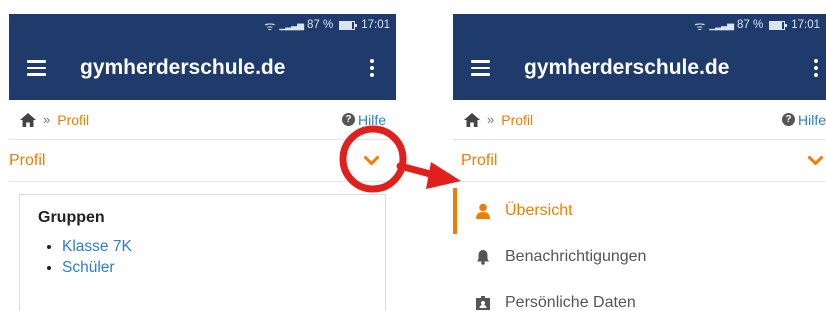  Describe the element at coordinates (215, 267) in the screenshot. I see `group-link: Schüler` at that location.